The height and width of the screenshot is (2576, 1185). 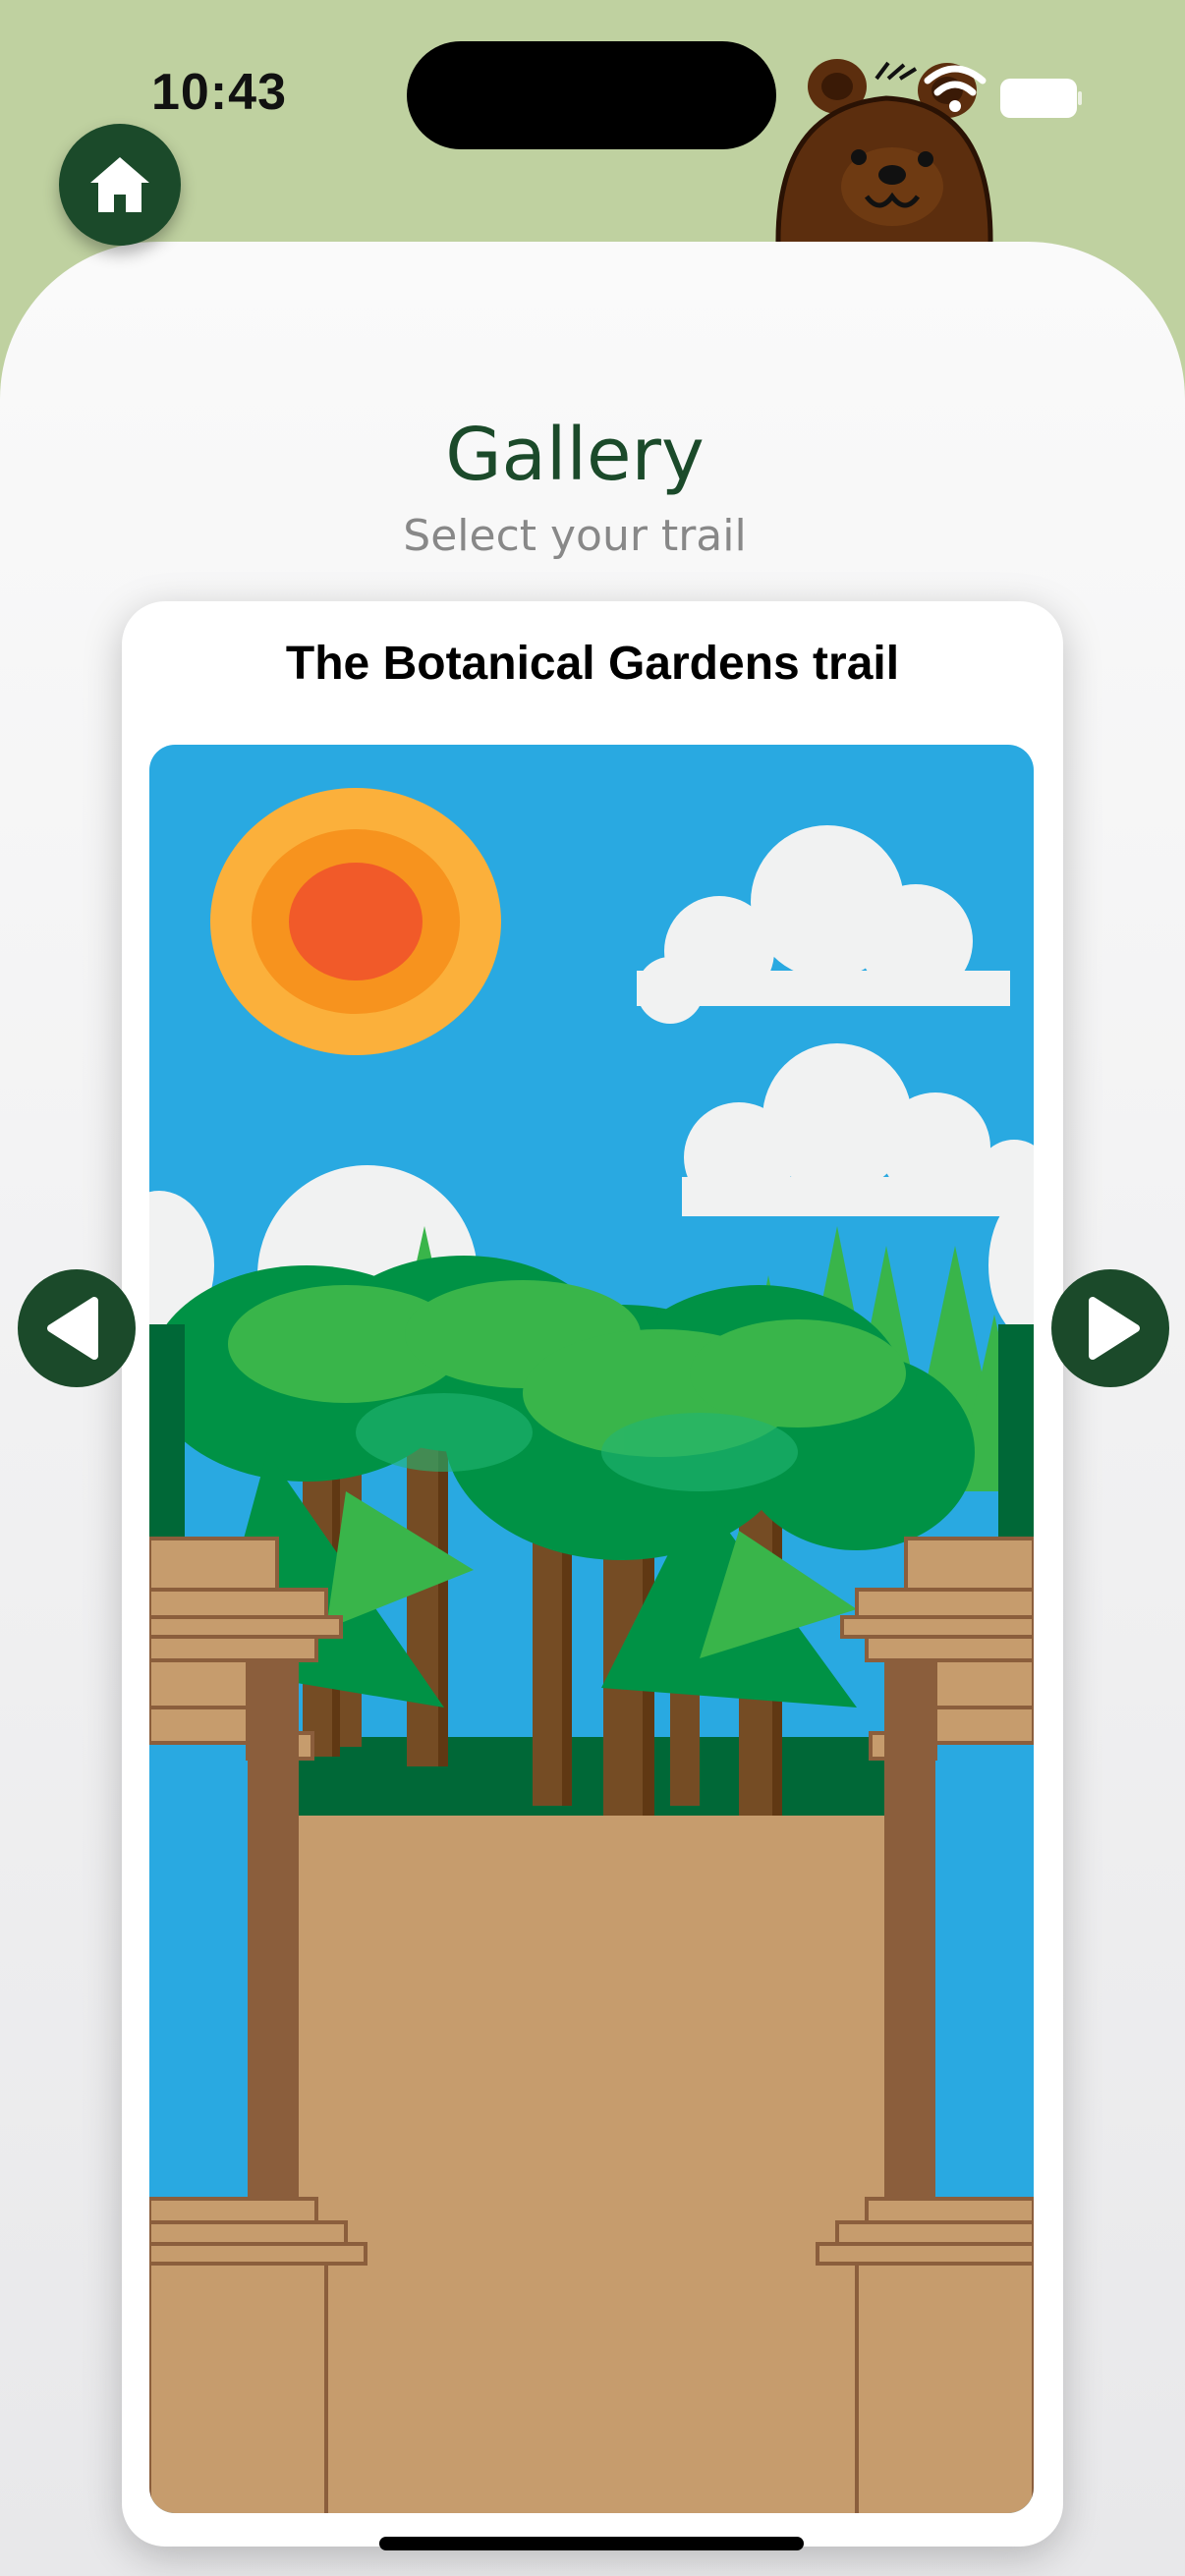 I want to click on chevron-right-icon, so click(x=1115, y=1328).